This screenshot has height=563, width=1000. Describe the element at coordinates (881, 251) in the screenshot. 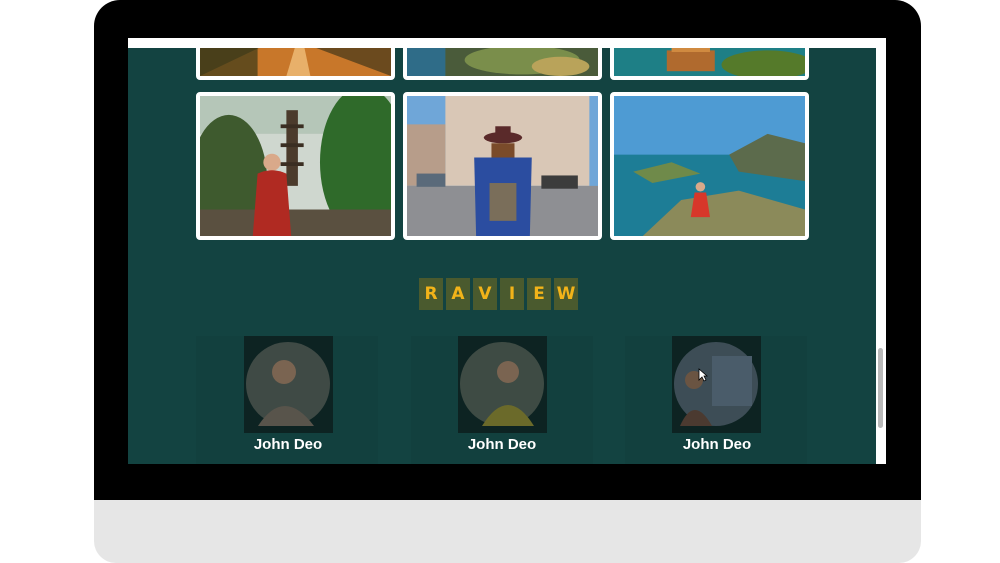

I see `vertical-scrollbar` at that location.